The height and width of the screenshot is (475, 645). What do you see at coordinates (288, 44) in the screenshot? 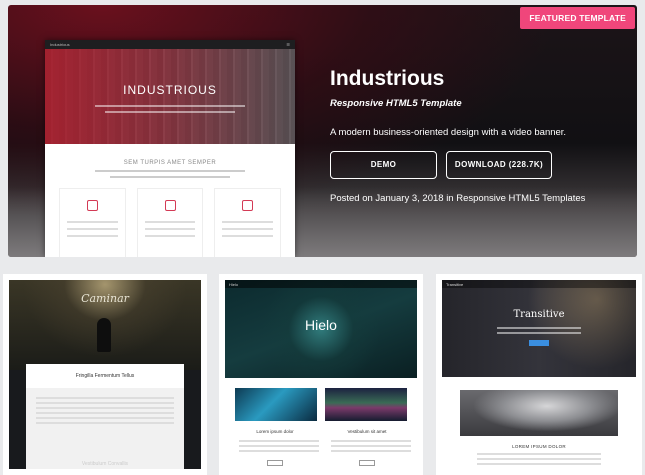
I see `preview-menu-icon: ☰` at bounding box center [288, 44].